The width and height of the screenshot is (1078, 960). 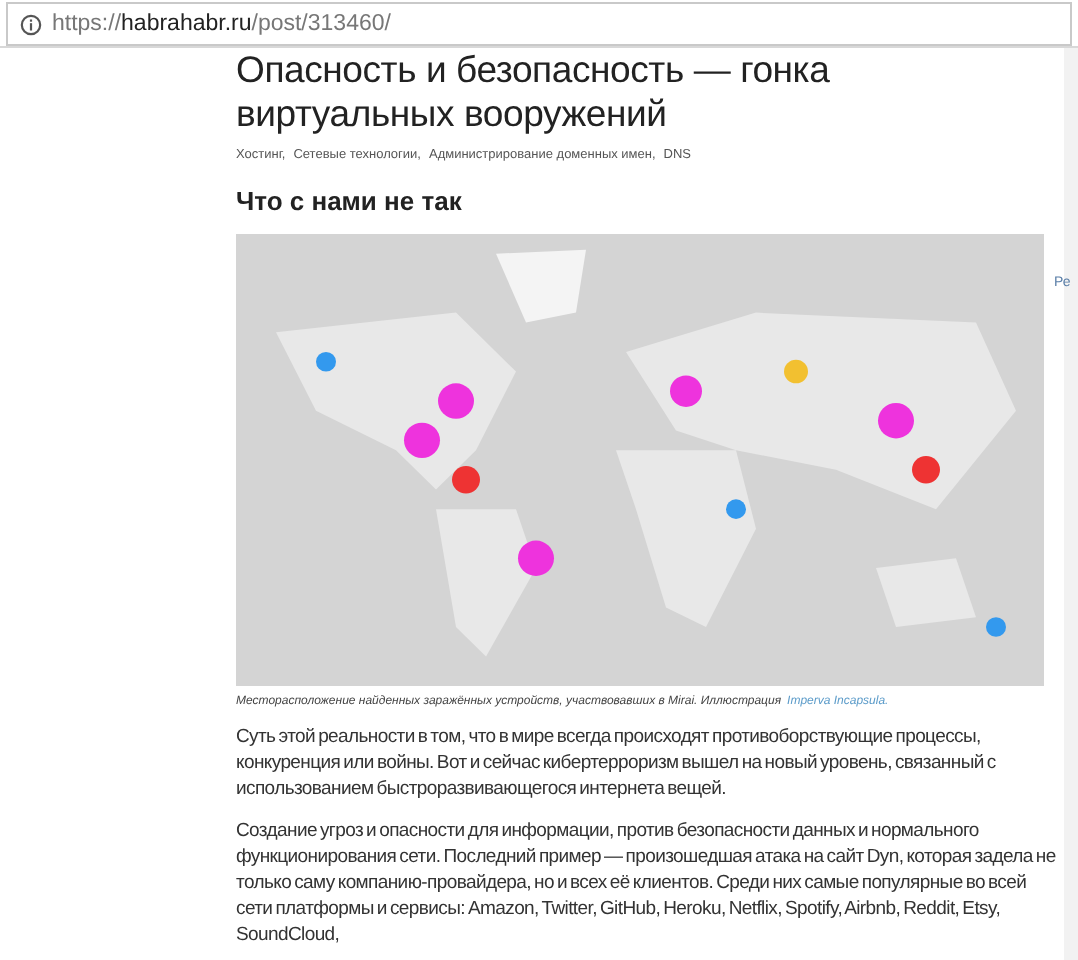 I want to click on body-paragraph: Создание угроз и опасности для информации, против безопасности данных и нормального функционирования сети. Последний пример — произошедшая атака на сайт Dyn, которая задела не только саму компанию-провайдера, но и всех её клиентов. Среди них самые популярные во всей сети платформы и сервисы: Amazon, Twitter, GitHub, Heroku, Netflix, Spotify, Airbnb, Reddit, Etsy, SoundCloud,, so click(x=647, y=883).